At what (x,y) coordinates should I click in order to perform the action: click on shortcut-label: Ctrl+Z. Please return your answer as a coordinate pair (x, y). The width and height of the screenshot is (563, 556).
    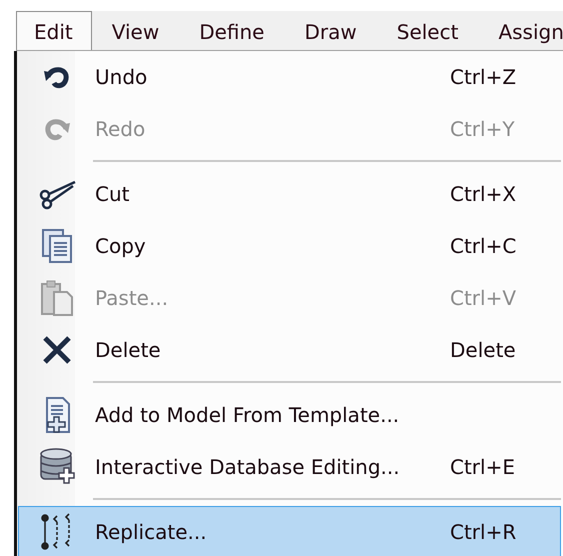
    Looking at the image, I should click on (484, 77).